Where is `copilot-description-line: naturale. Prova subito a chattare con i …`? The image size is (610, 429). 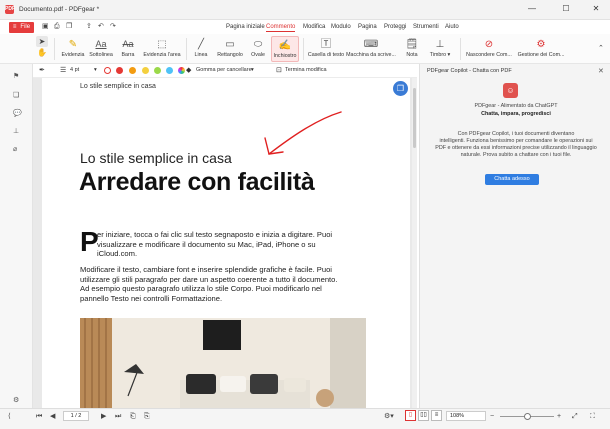 copilot-description-line: naturale. Prova subito a chattare con i … is located at coordinates (516, 155).